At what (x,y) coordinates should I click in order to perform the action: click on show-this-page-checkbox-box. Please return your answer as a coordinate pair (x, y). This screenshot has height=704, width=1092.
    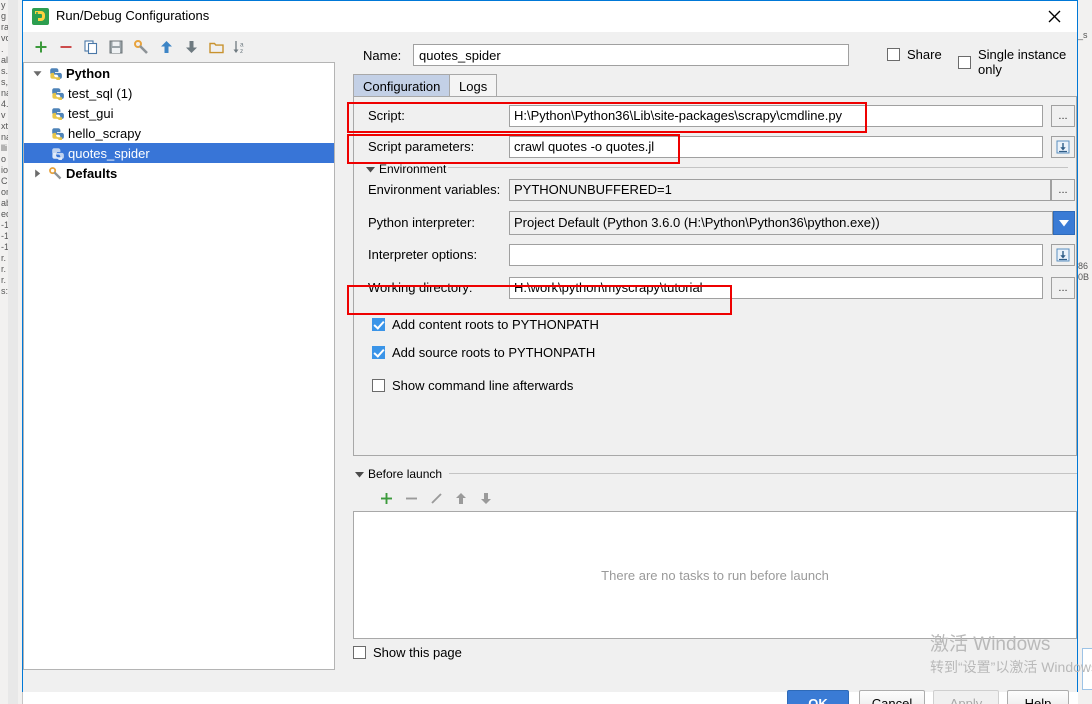
    Looking at the image, I should click on (359, 652).